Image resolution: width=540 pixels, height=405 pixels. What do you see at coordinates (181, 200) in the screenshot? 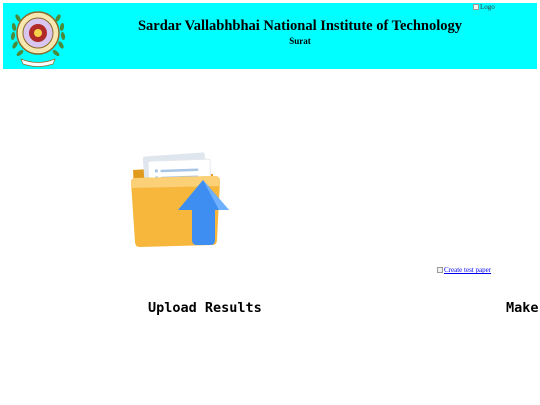
I see `folder-upload-icon` at bounding box center [181, 200].